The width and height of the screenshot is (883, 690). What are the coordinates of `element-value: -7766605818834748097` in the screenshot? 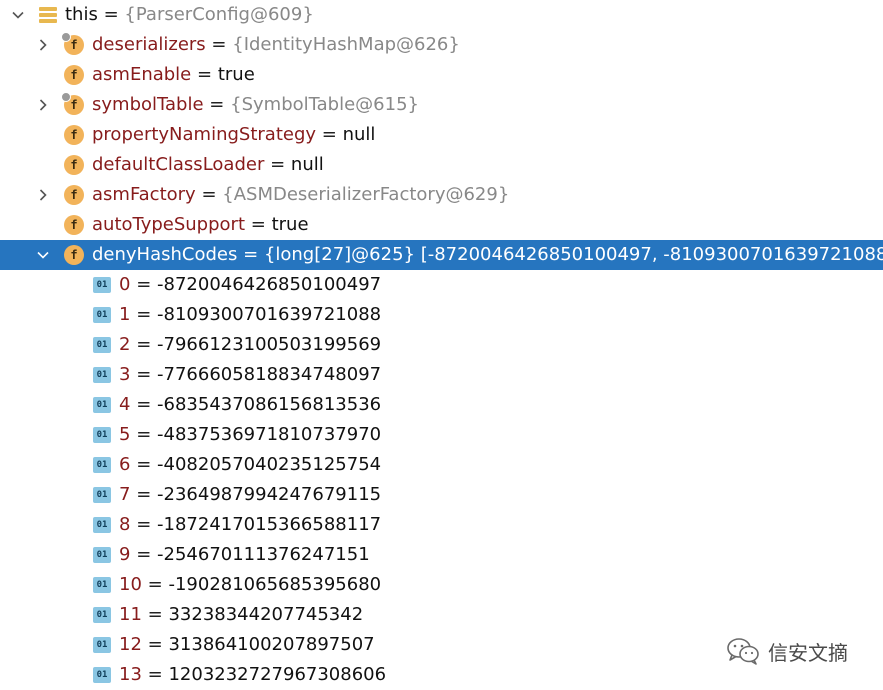 It's located at (269, 374).